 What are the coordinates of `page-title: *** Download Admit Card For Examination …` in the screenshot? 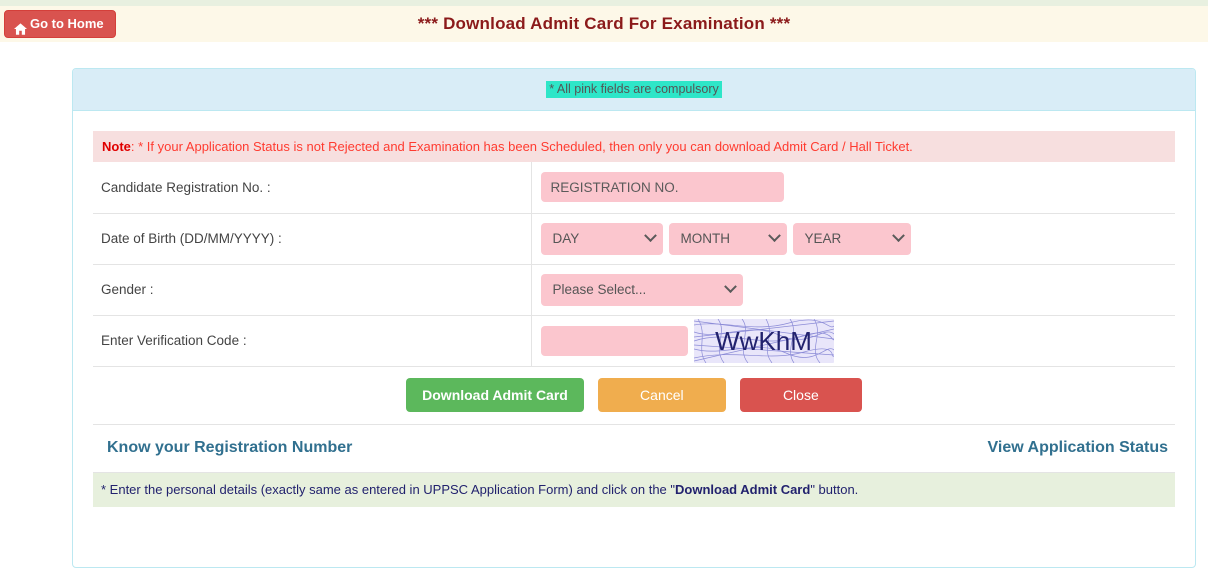 It's located at (604, 23).